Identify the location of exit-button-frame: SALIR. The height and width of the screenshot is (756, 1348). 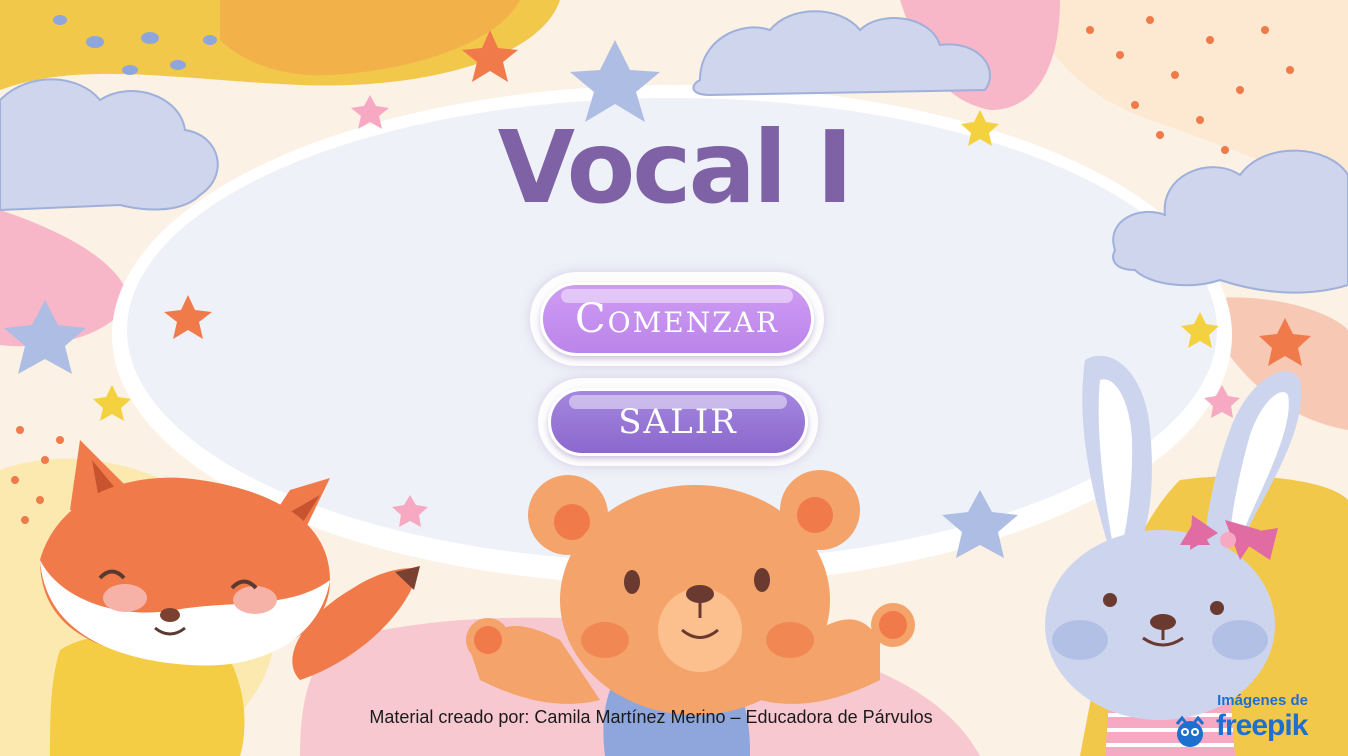
(678, 422).